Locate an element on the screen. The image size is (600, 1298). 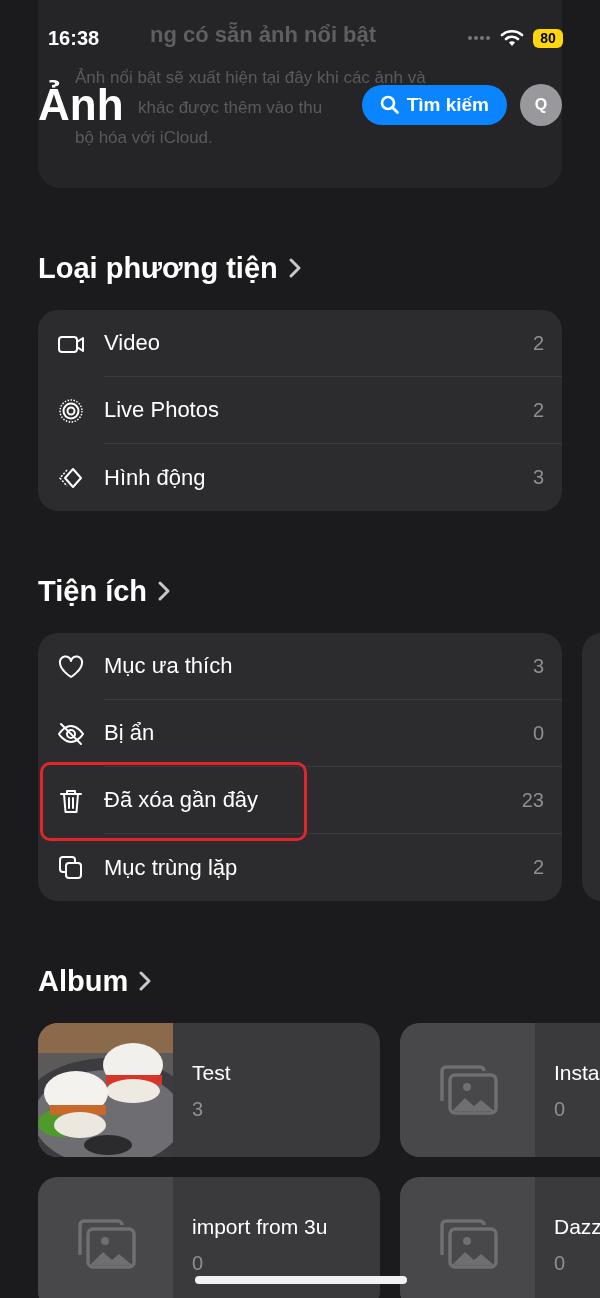
list-item: Bị ẩn 0 is located at coordinates (300, 733).